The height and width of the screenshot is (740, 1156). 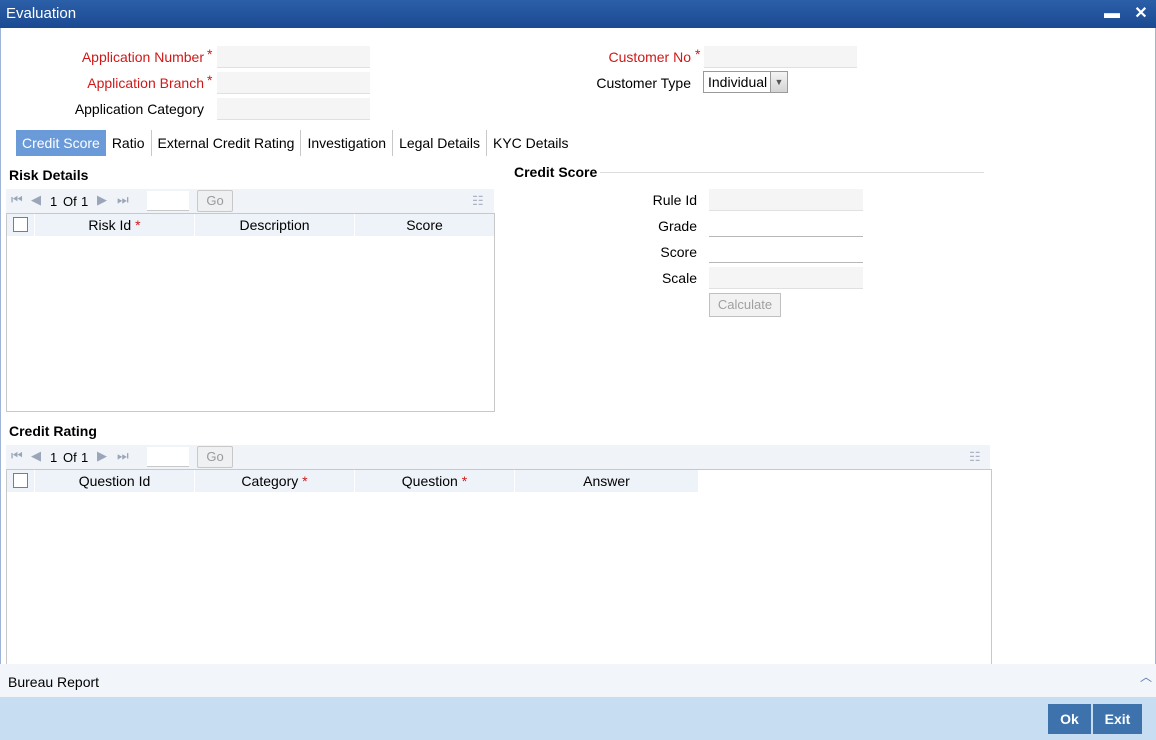 What do you see at coordinates (649, 57) in the screenshot?
I see `customer-no-label: Customer No` at bounding box center [649, 57].